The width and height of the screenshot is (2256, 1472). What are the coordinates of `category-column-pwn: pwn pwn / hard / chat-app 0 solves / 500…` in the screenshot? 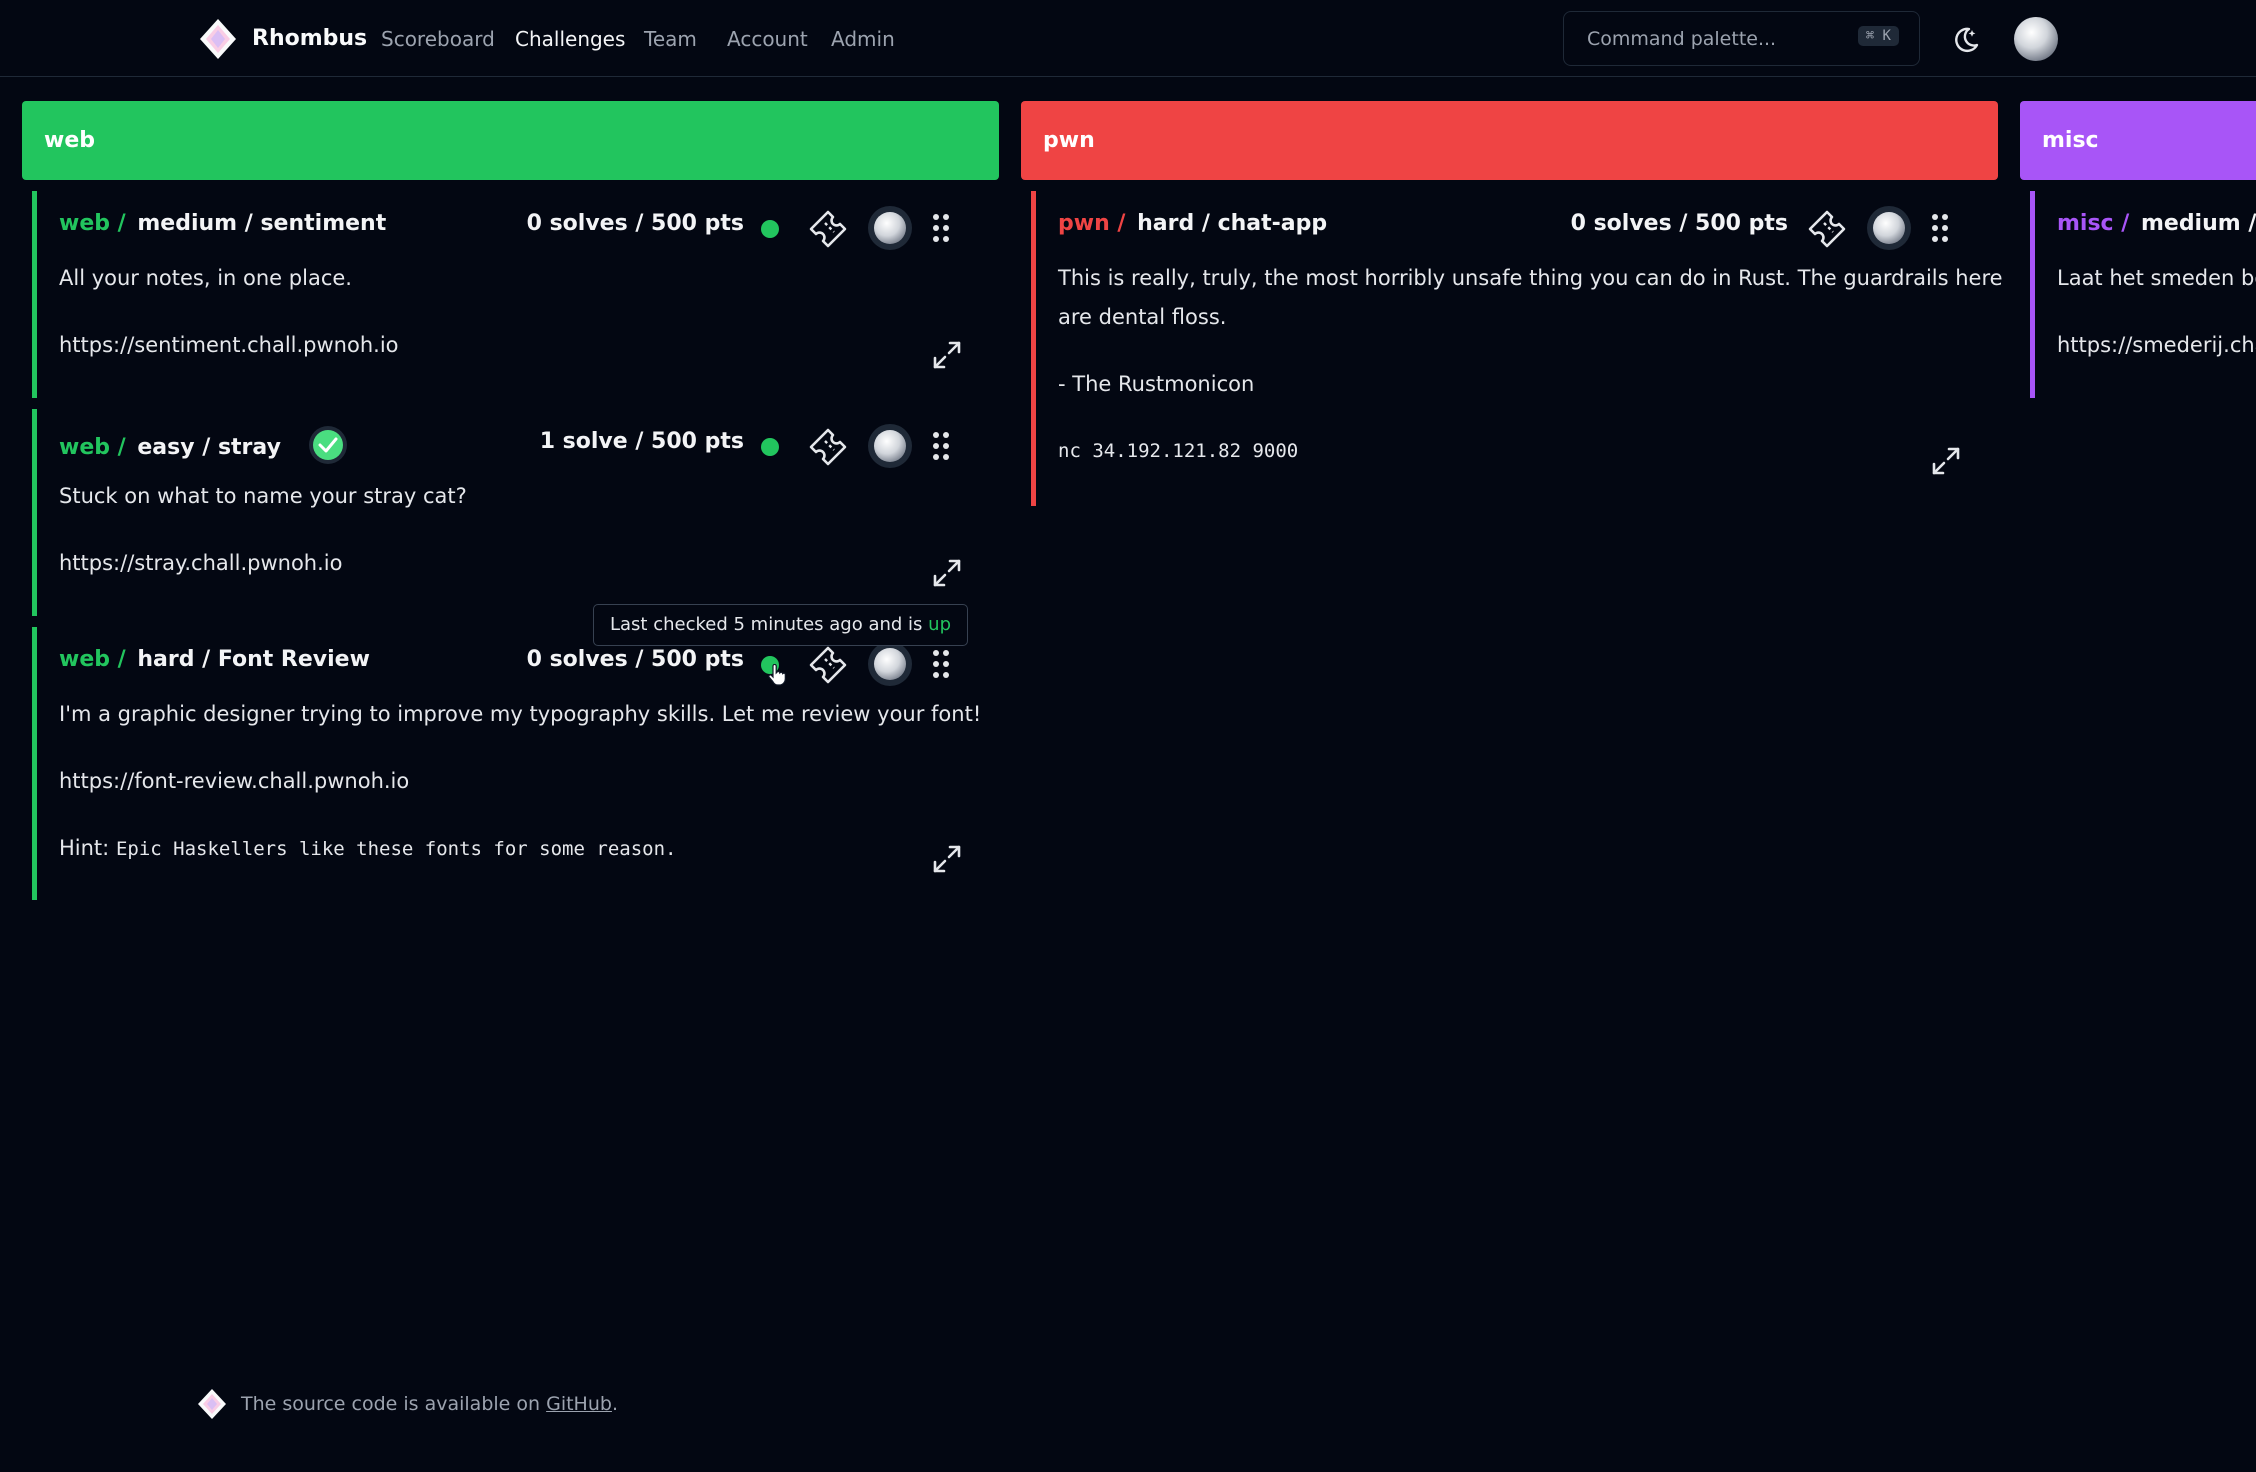 It's located at (1512, 303).